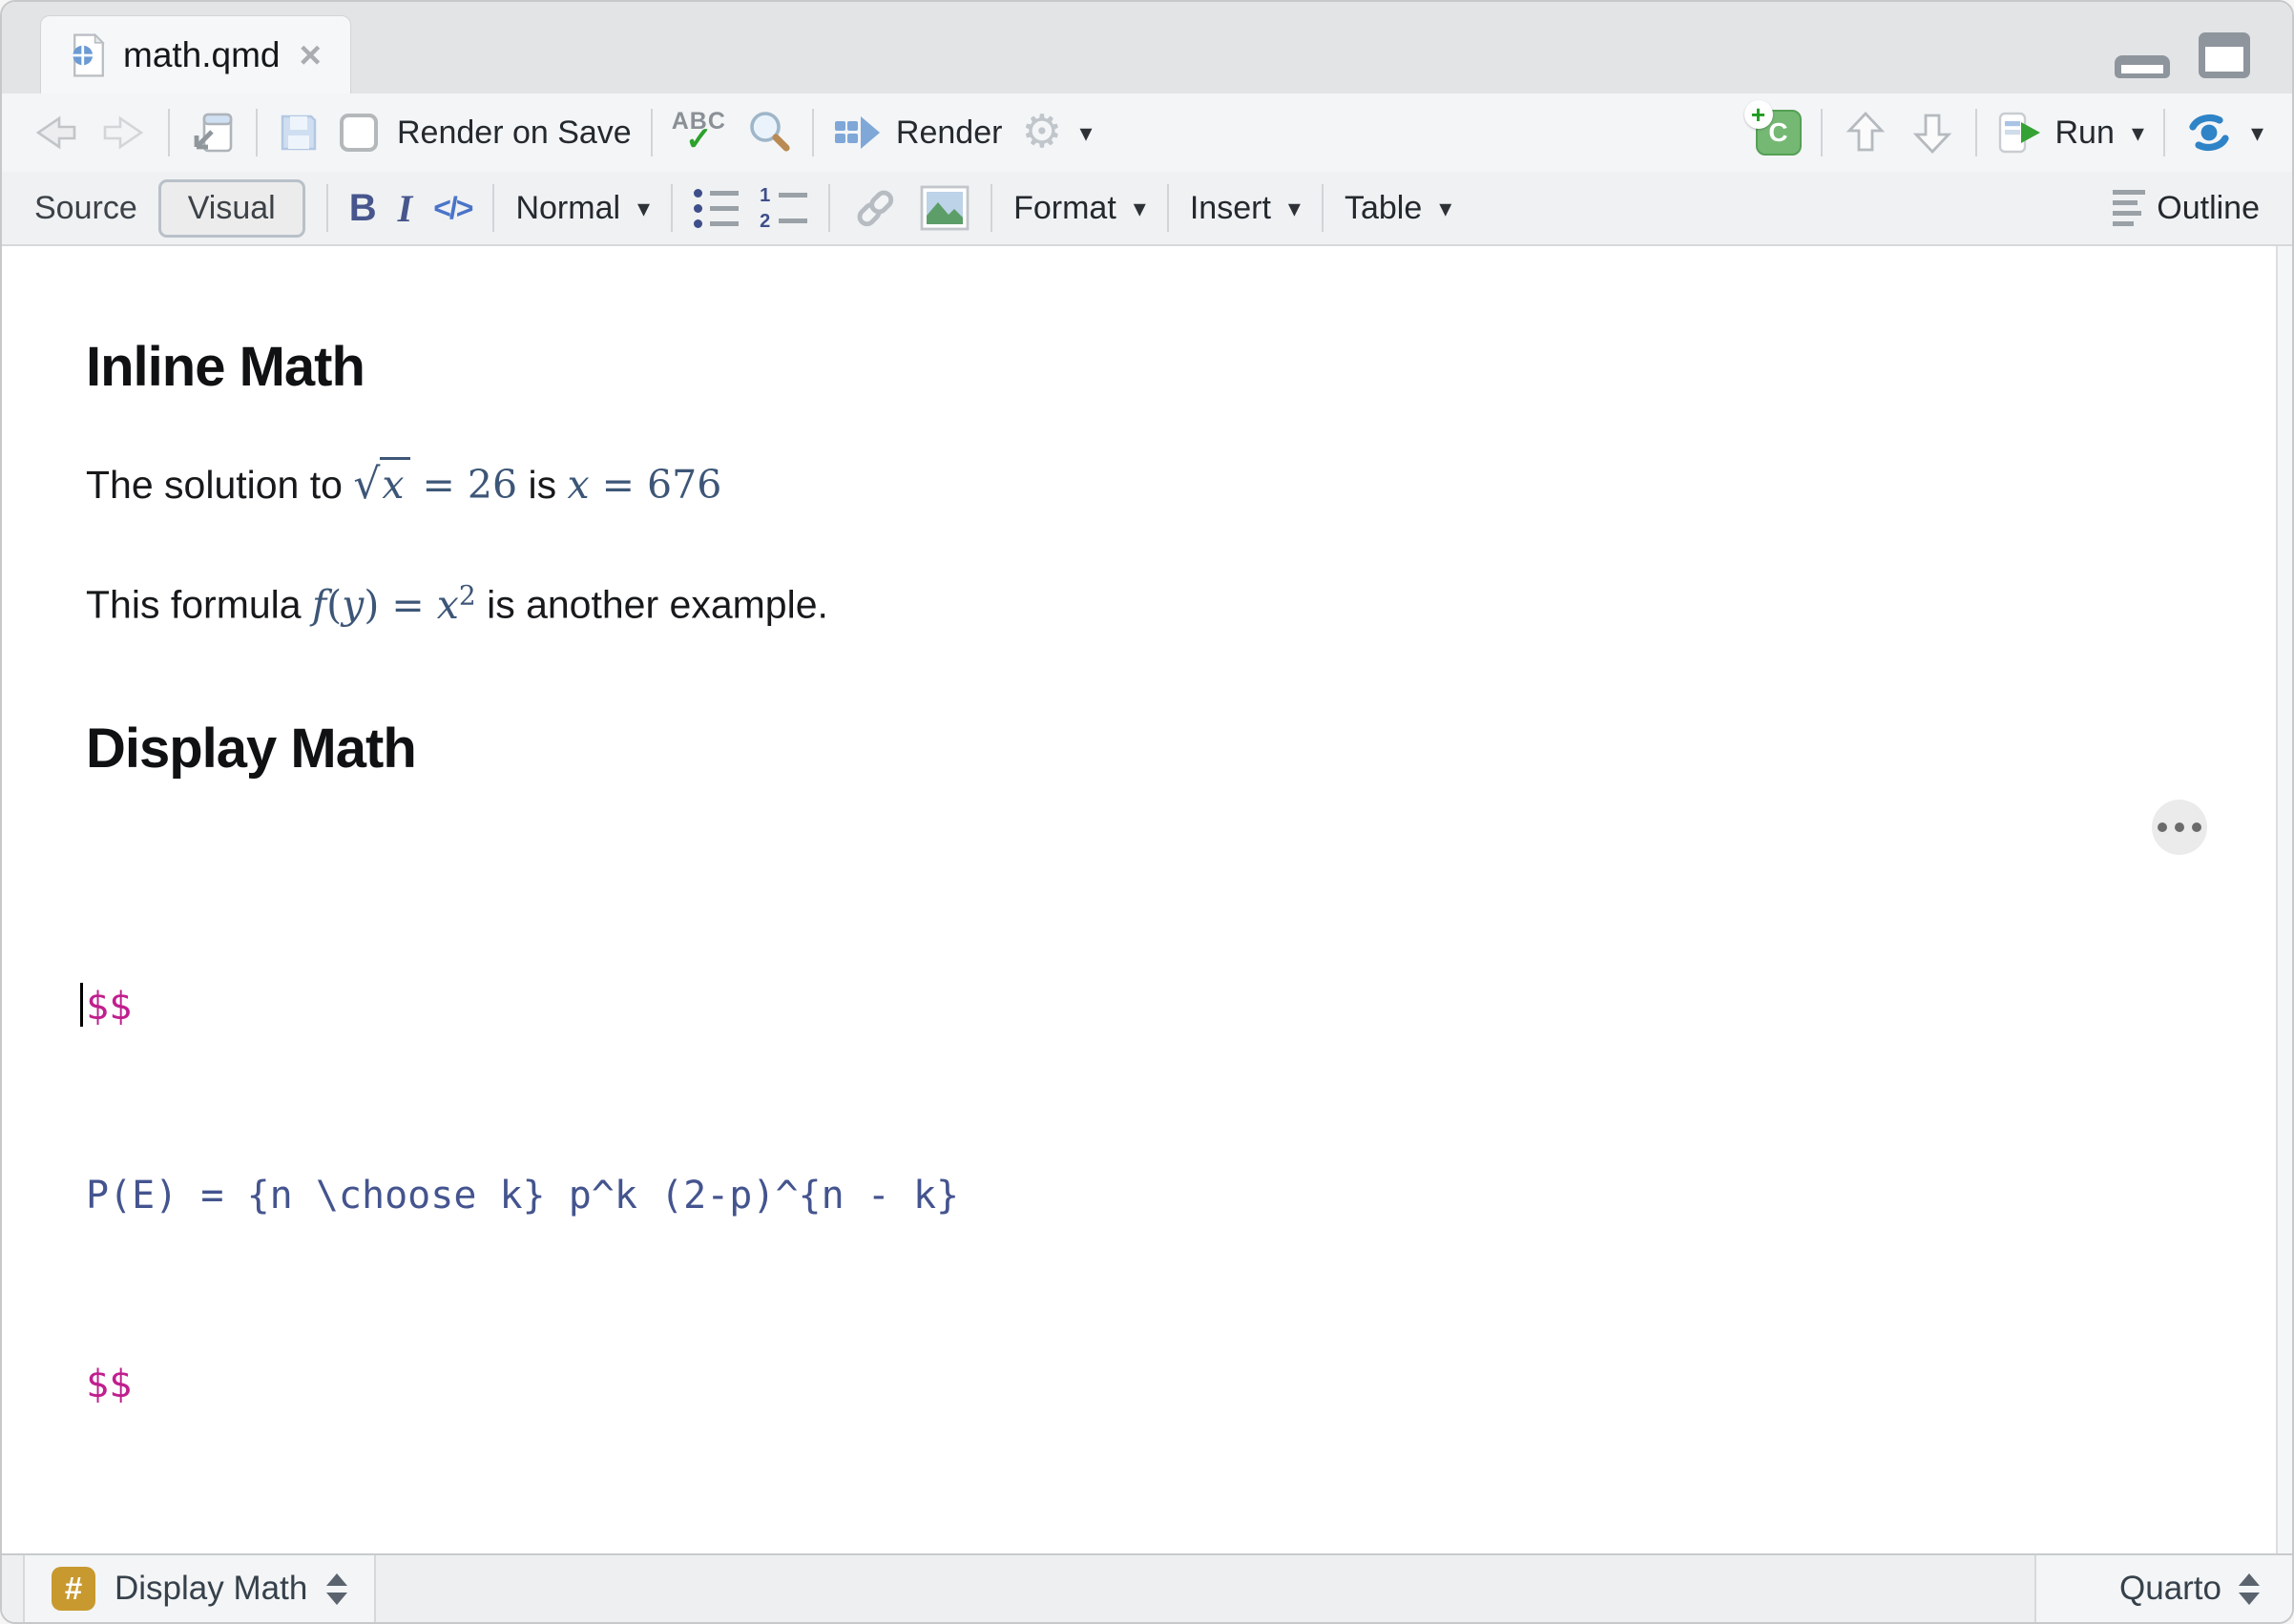 This screenshot has height=1624, width=2294. Describe the element at coordinates (1147, 1587) in the screenshot. I see `status-bar: # Display Math Quarto` at that location.